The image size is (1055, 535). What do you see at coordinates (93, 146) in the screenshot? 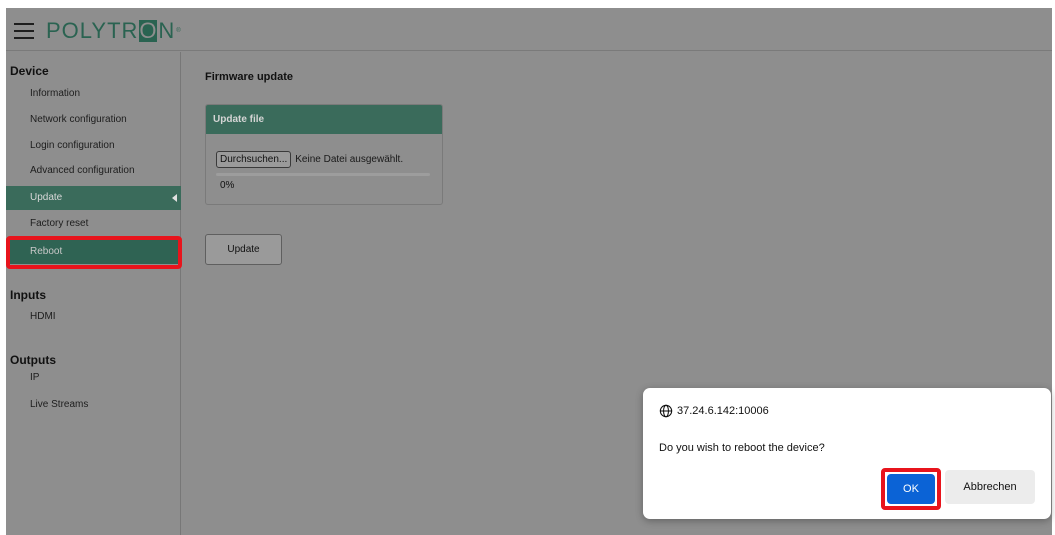
I see `sidebar-item-login-configuration: Login configuration` at bounding box center [93, 146].